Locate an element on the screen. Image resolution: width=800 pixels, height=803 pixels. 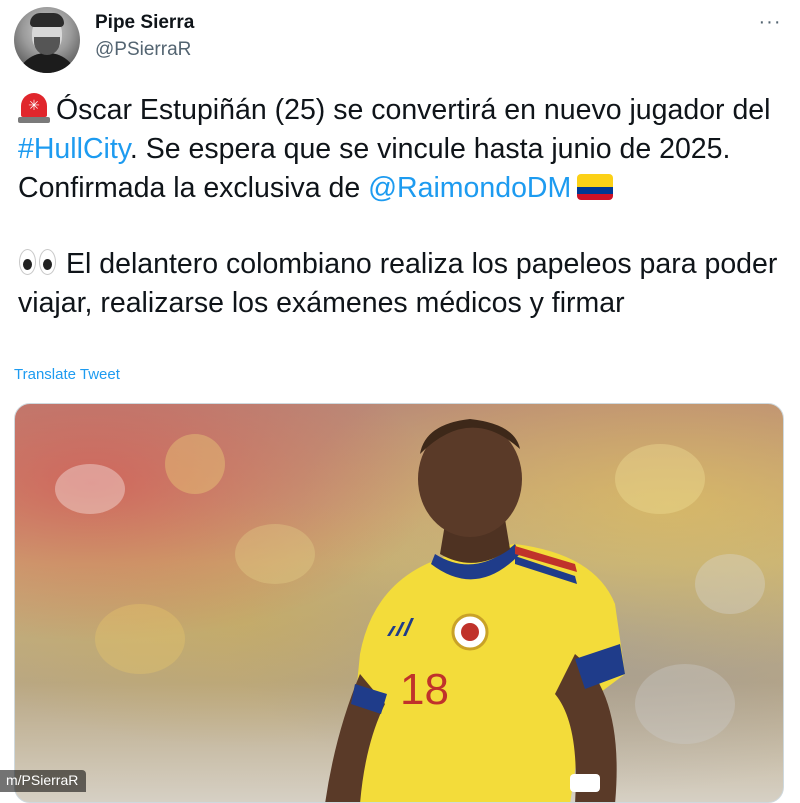
rotating-light-icon: ✳ is located at coordinates (34, 108).